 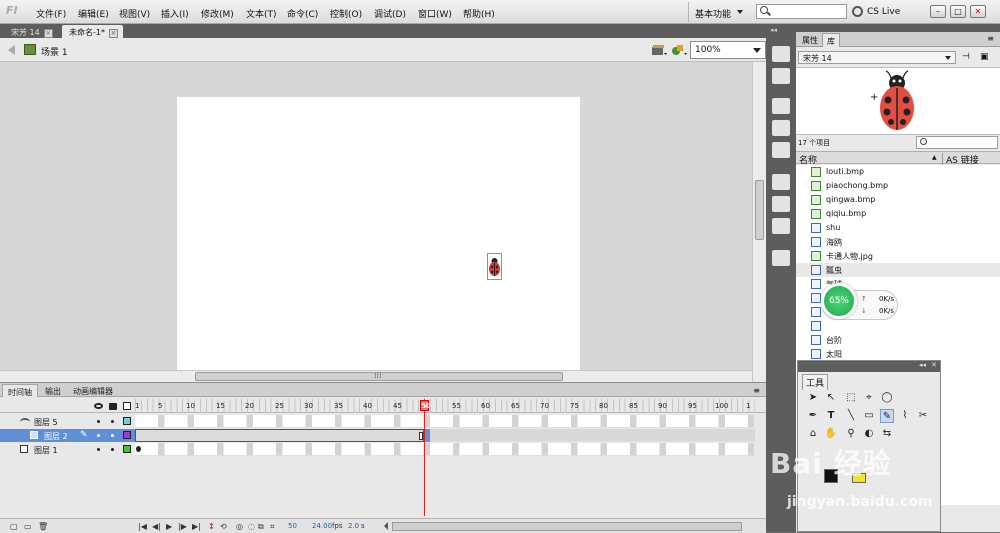 I want to click on timeline-scrollbar, so click(x=567, y=526).